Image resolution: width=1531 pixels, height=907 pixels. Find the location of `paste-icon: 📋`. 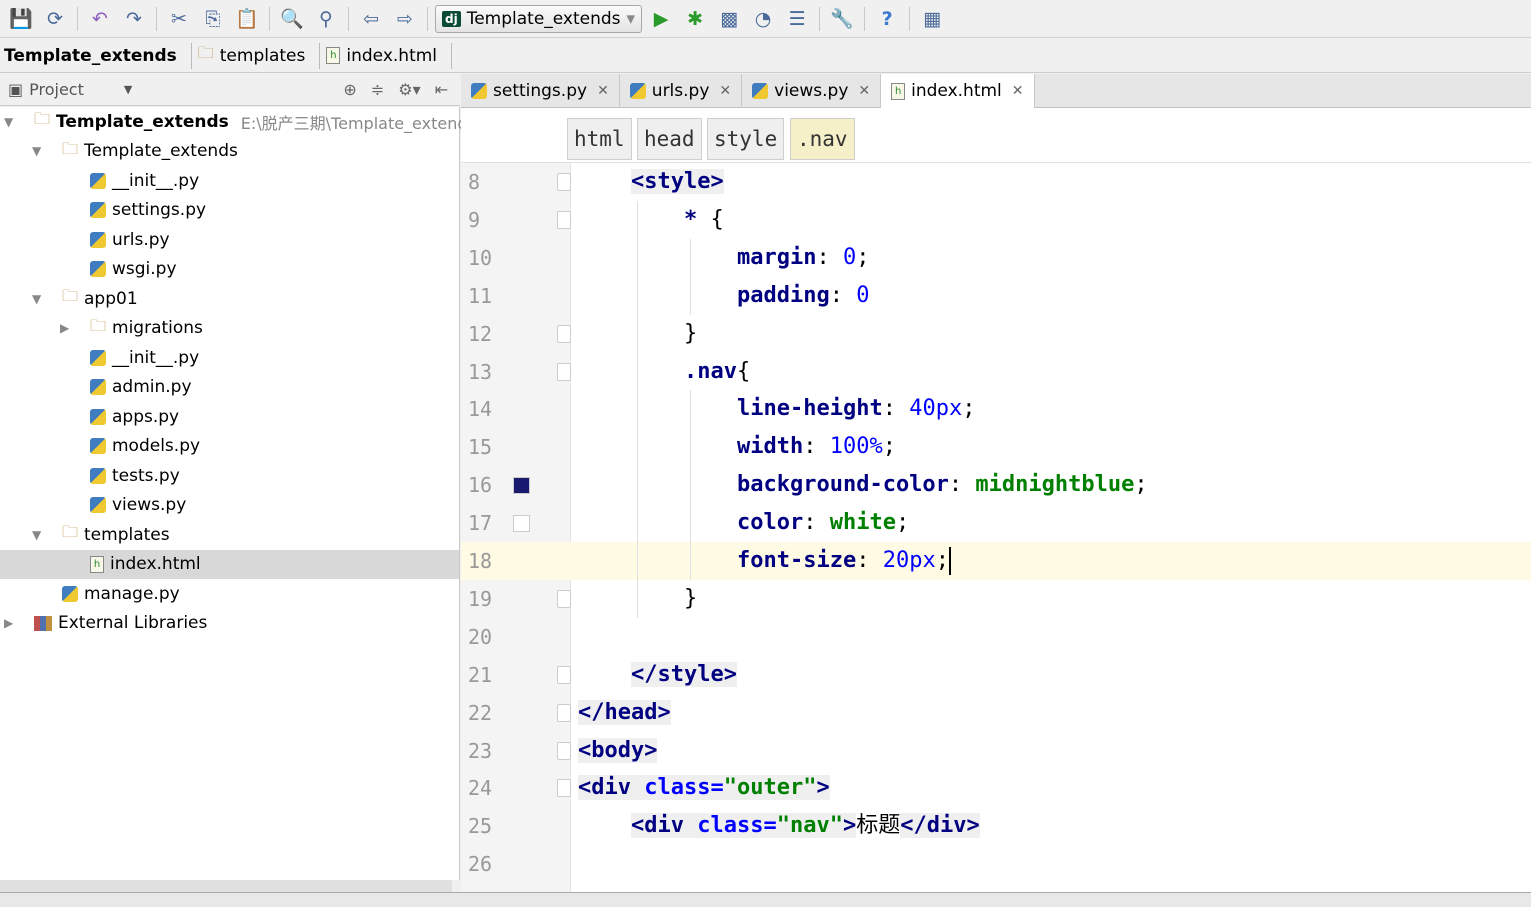

paste-icon: 📋 is located at coordinates (247, 19).